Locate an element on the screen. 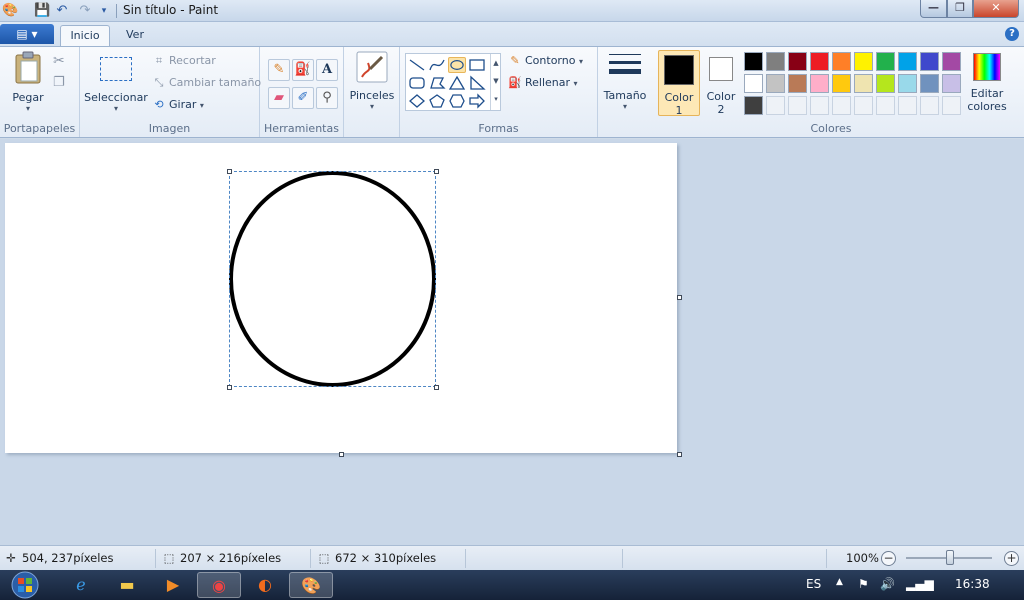 The height and width of the screenshot is (600, 1024). magnifier-icon: ⚲ is located at coordinates (327, 98).